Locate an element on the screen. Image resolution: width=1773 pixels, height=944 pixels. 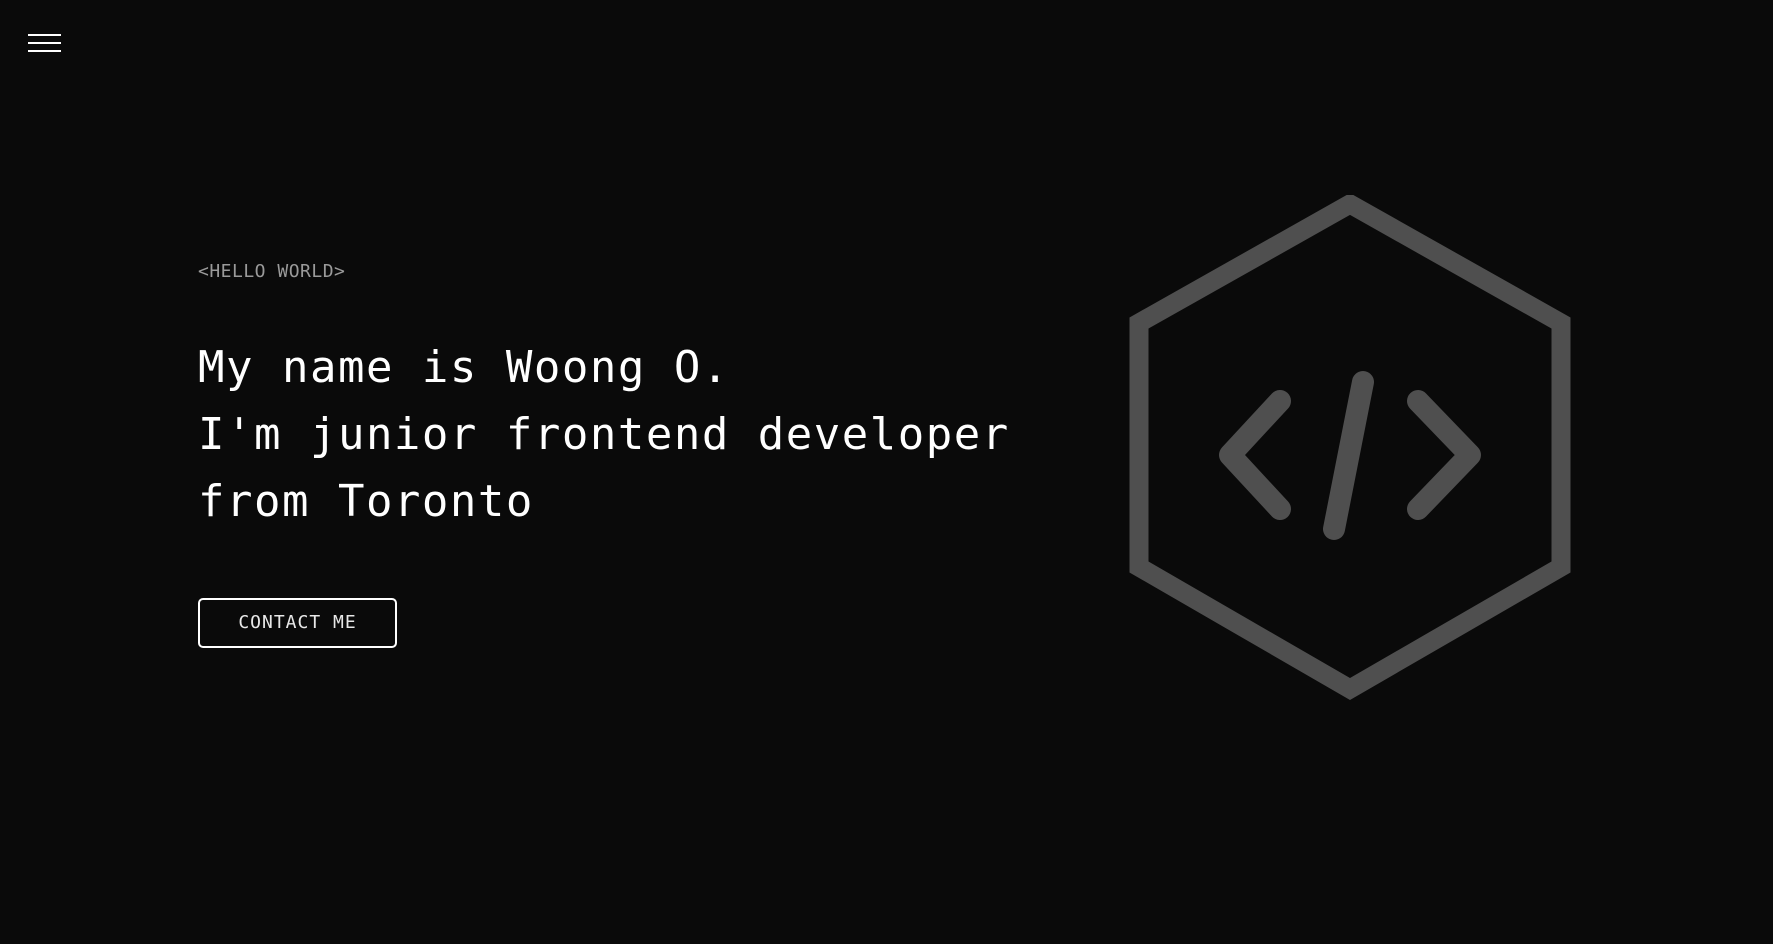
menu-bar-top is located at coordinates (44, 35).